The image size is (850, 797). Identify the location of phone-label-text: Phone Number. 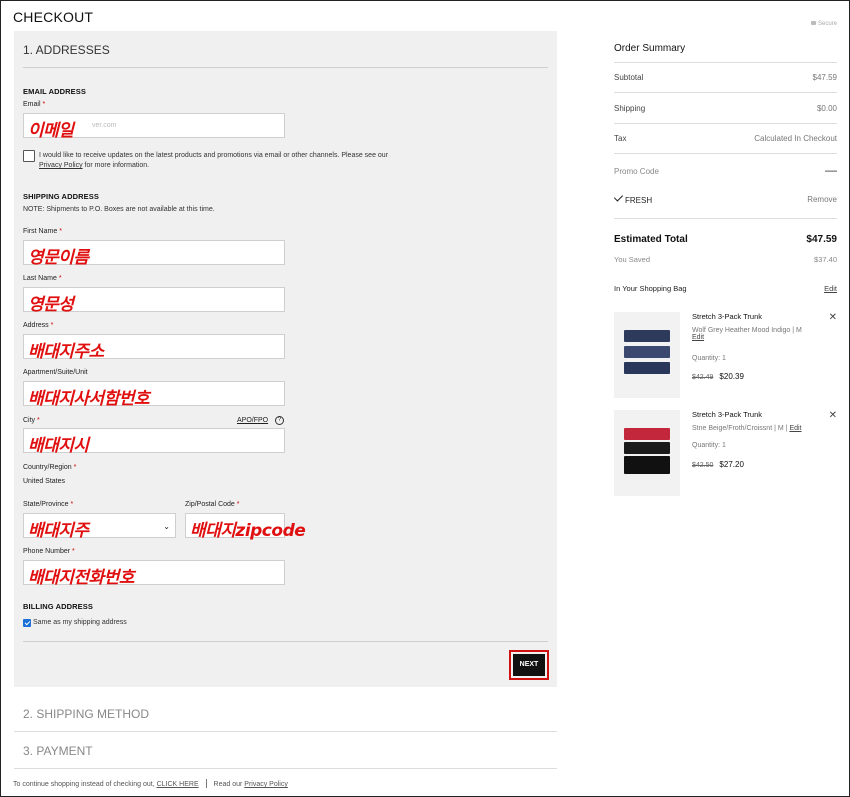
(47, 551).